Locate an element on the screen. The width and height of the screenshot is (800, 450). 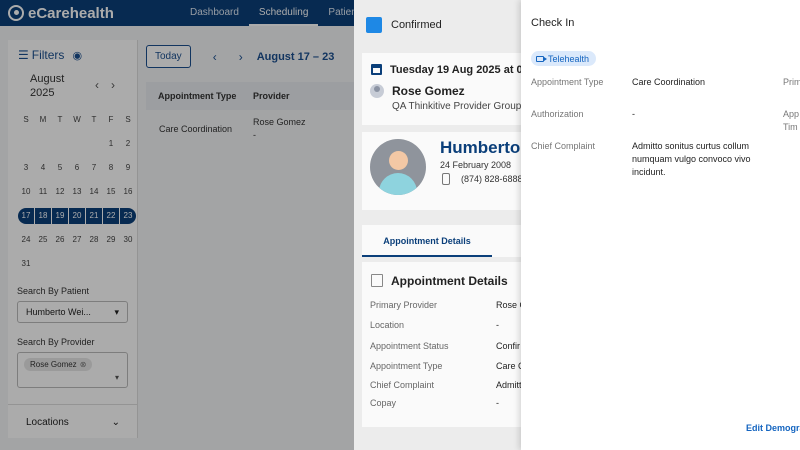
detail-value: Rose G is located at coordinates (510, 305).